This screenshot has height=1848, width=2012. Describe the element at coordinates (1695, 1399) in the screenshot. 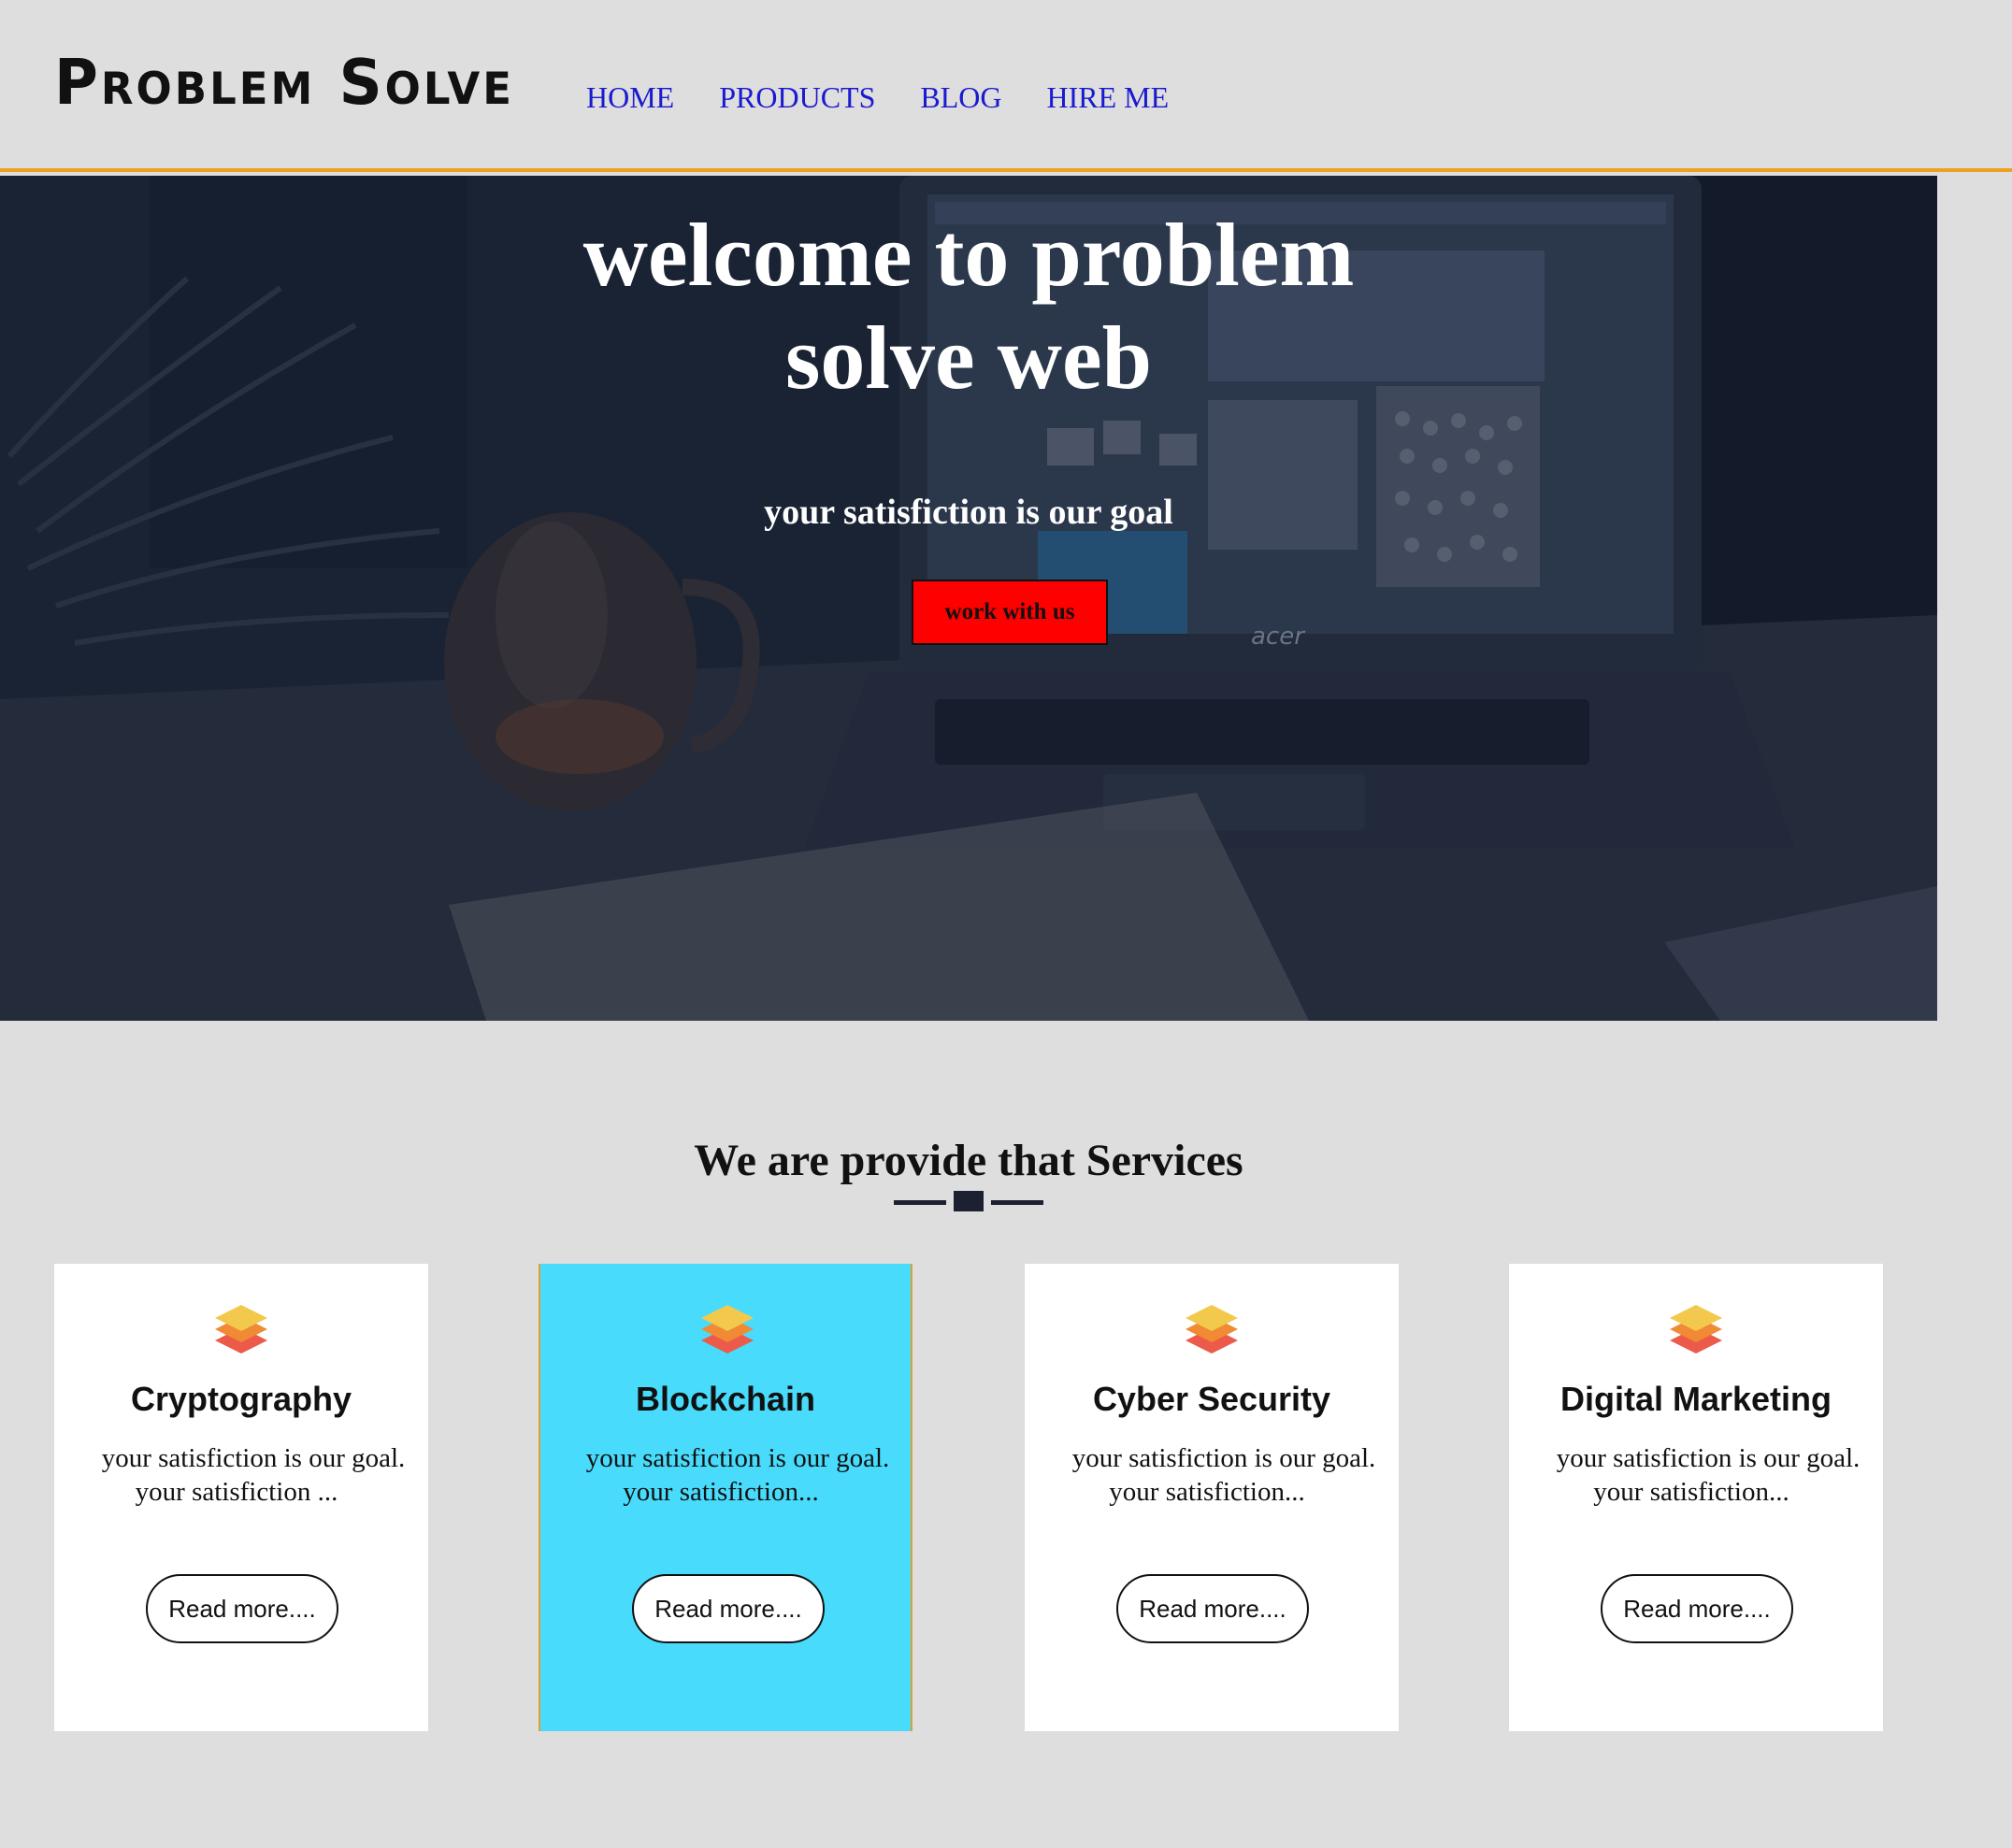

I see `service-card-title: Digital Marketing` at that location.